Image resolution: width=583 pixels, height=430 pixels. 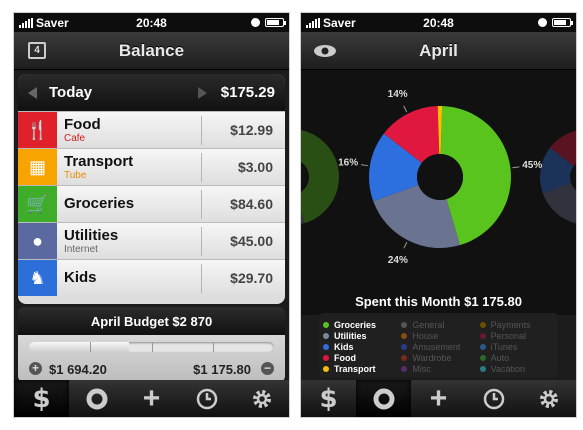 I want to click on nav-bar: April, so click(x=438, y=51).